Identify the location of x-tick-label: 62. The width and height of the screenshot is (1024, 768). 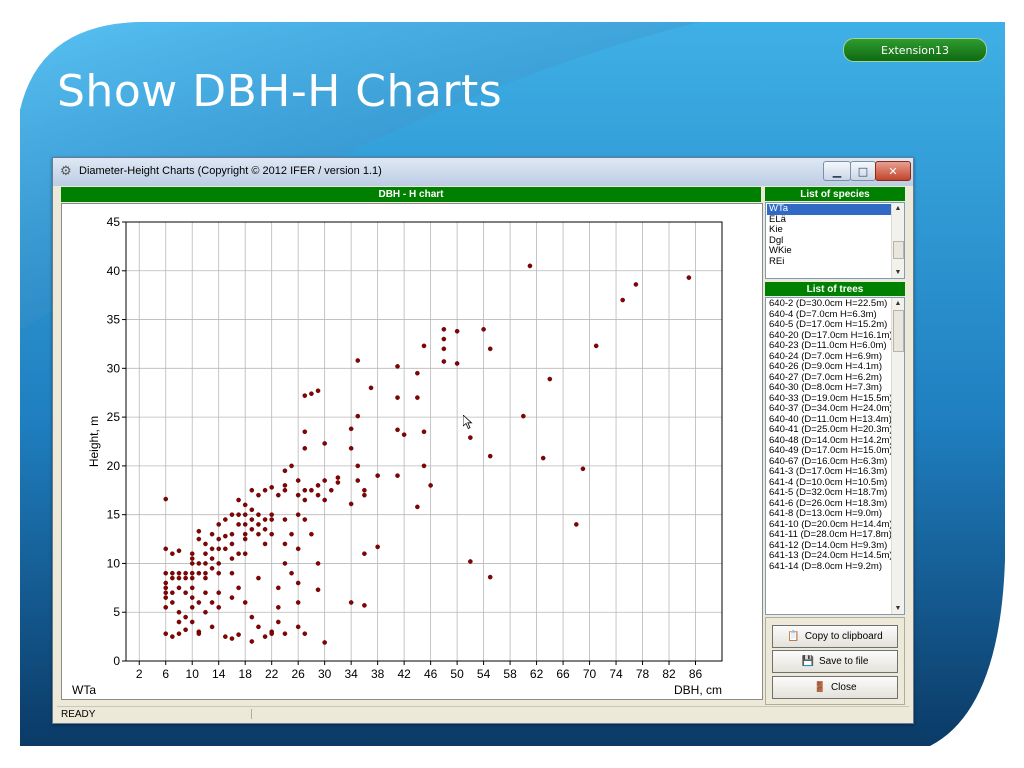
(537, 674).